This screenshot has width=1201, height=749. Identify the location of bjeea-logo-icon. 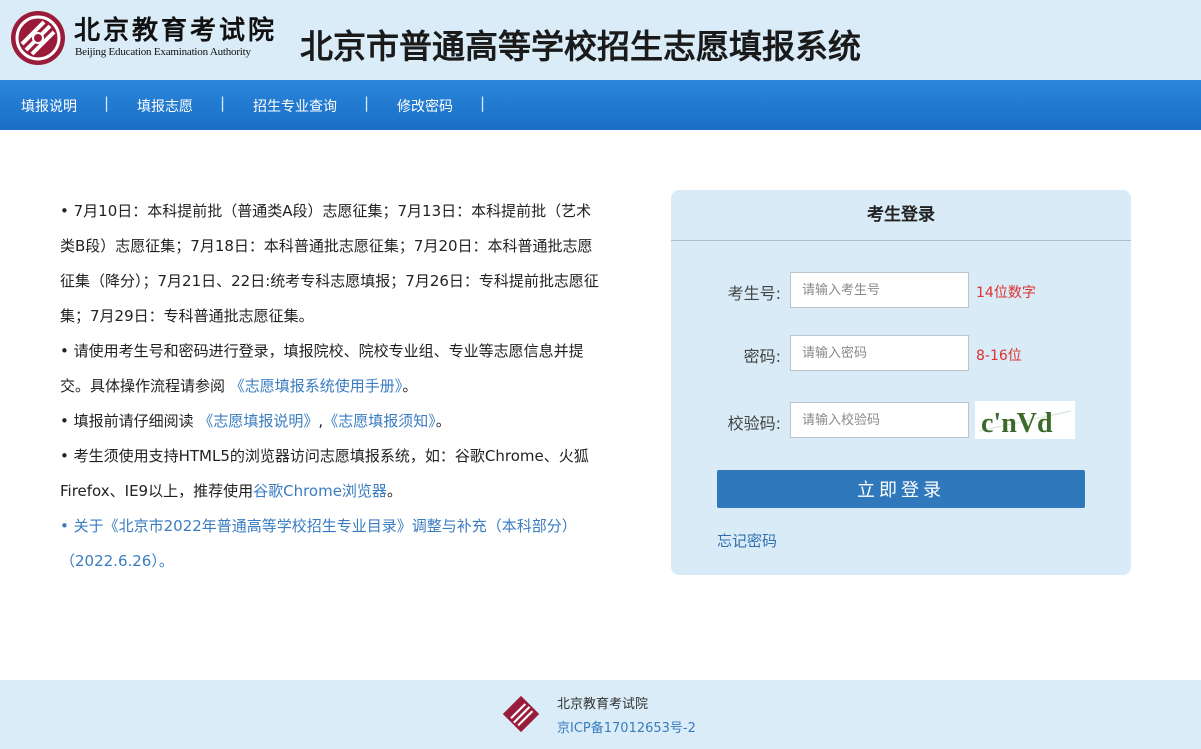
(38, 38).